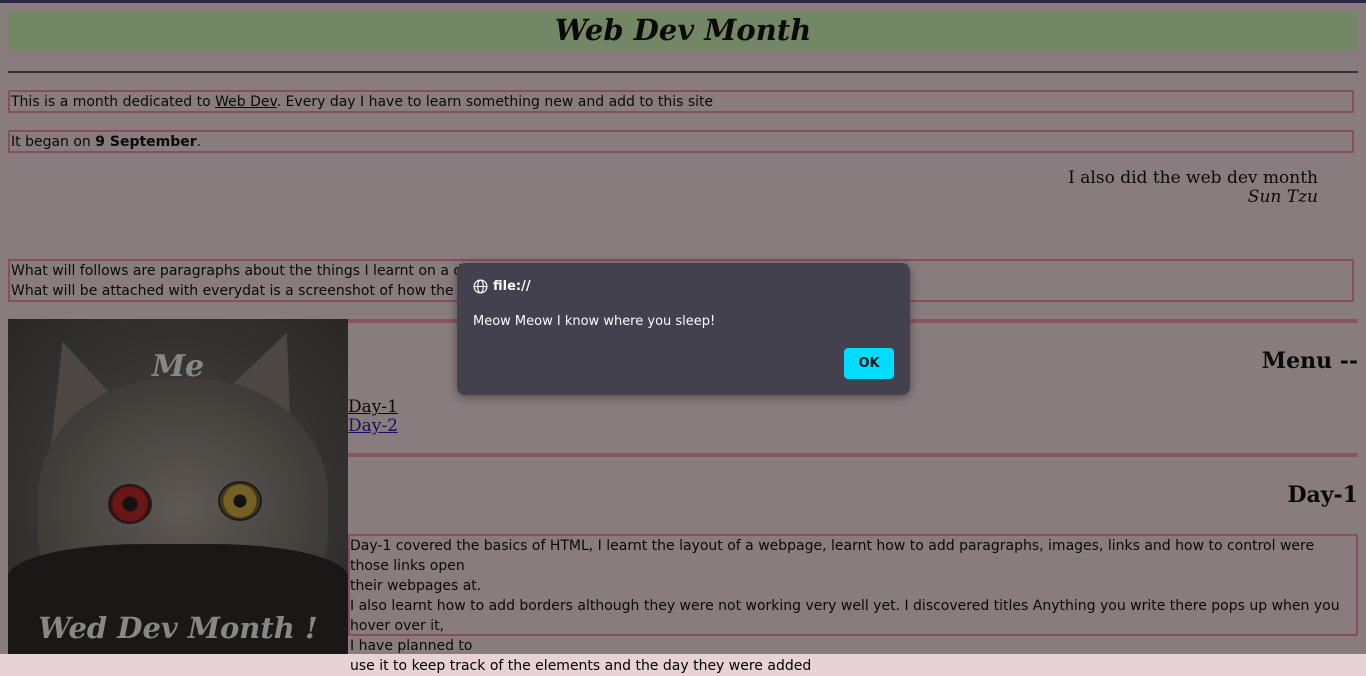  What do you see at coordinates (480, 286) in the screenshot?
I see `globe-icon` at bounding box center [480, 286].